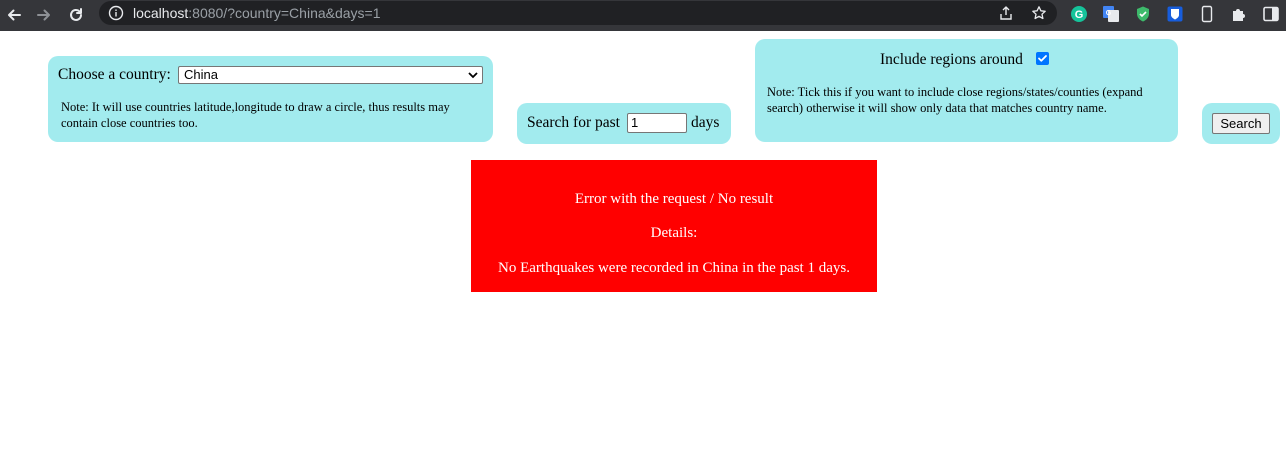  I want to click on error-title: Error with the request / No result, so click(674, 199).